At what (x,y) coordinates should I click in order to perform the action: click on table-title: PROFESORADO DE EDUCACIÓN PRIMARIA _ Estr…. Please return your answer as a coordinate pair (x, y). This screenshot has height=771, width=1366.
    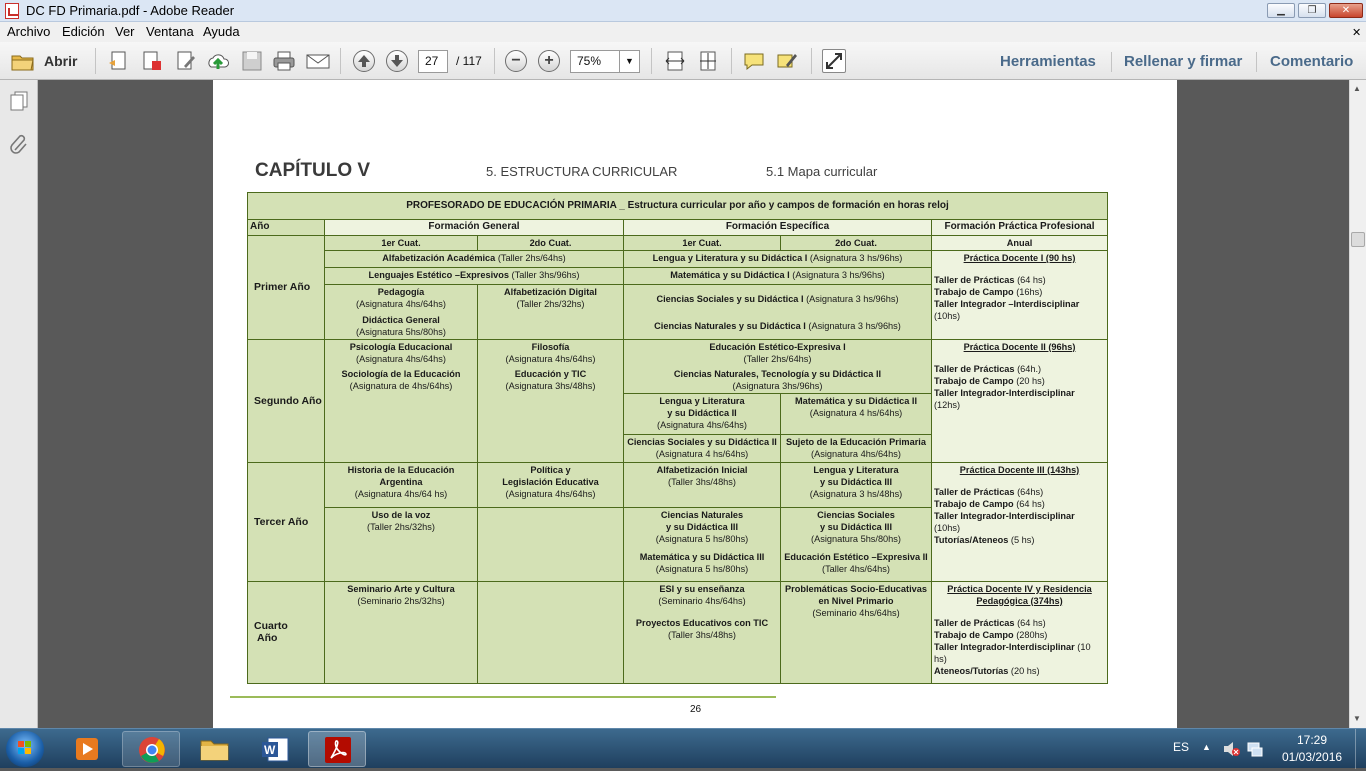
    Looking at the image, I should click on (677, 206).